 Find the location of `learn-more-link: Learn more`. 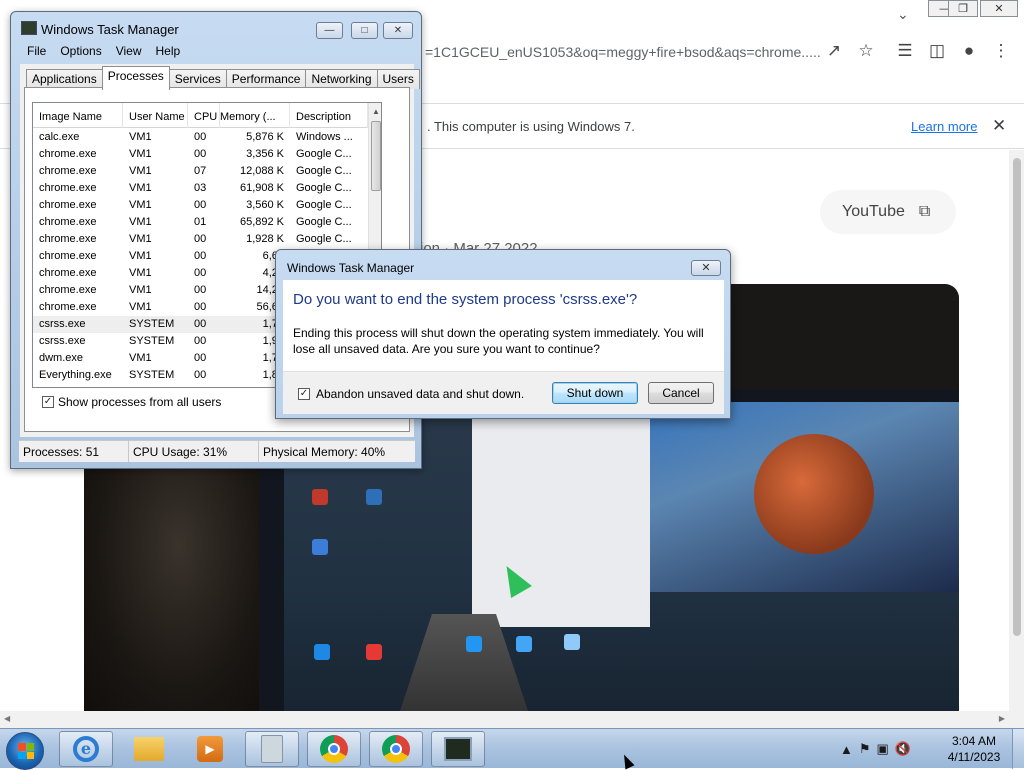

learn-more-link: Learn more is located at coordinates (944, 126).